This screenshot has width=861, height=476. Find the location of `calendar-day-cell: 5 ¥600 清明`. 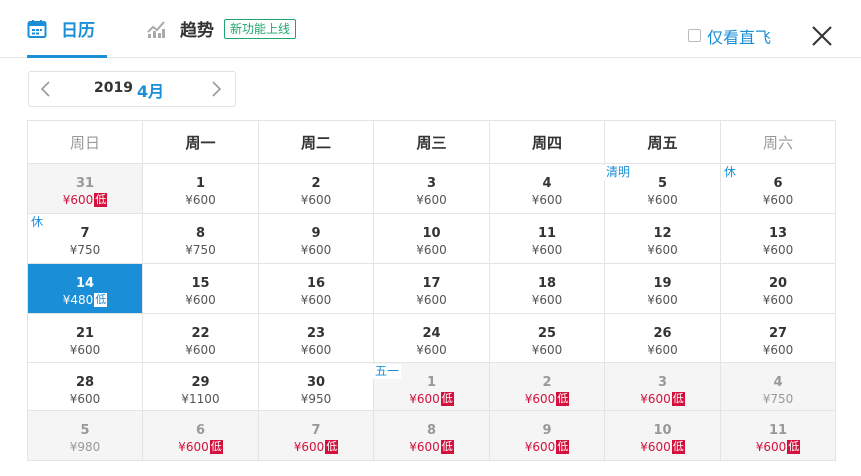

calendar-day-cell: 5 ¥600 清明 is located at coordinates (662, 189).